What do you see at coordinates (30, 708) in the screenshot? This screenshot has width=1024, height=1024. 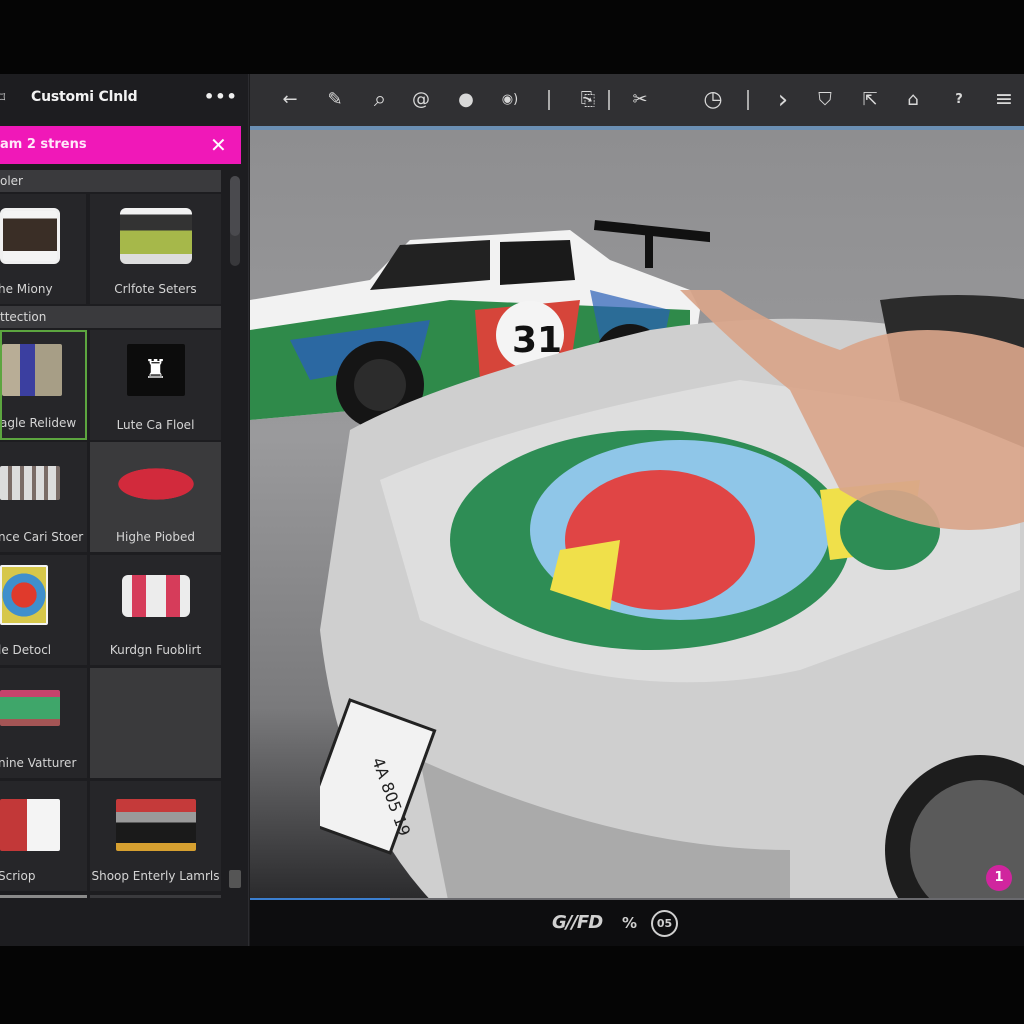 I see `thumbnail-green-race-car` at bounding box center [30, 708].